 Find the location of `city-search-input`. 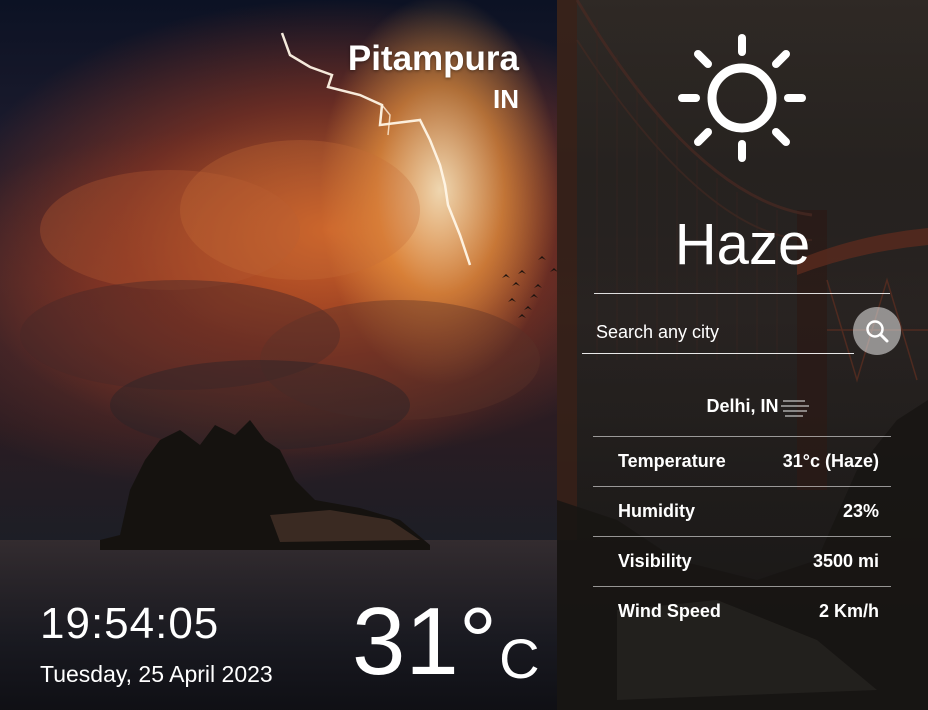

city-search-input is located at coordinates (718, 333).